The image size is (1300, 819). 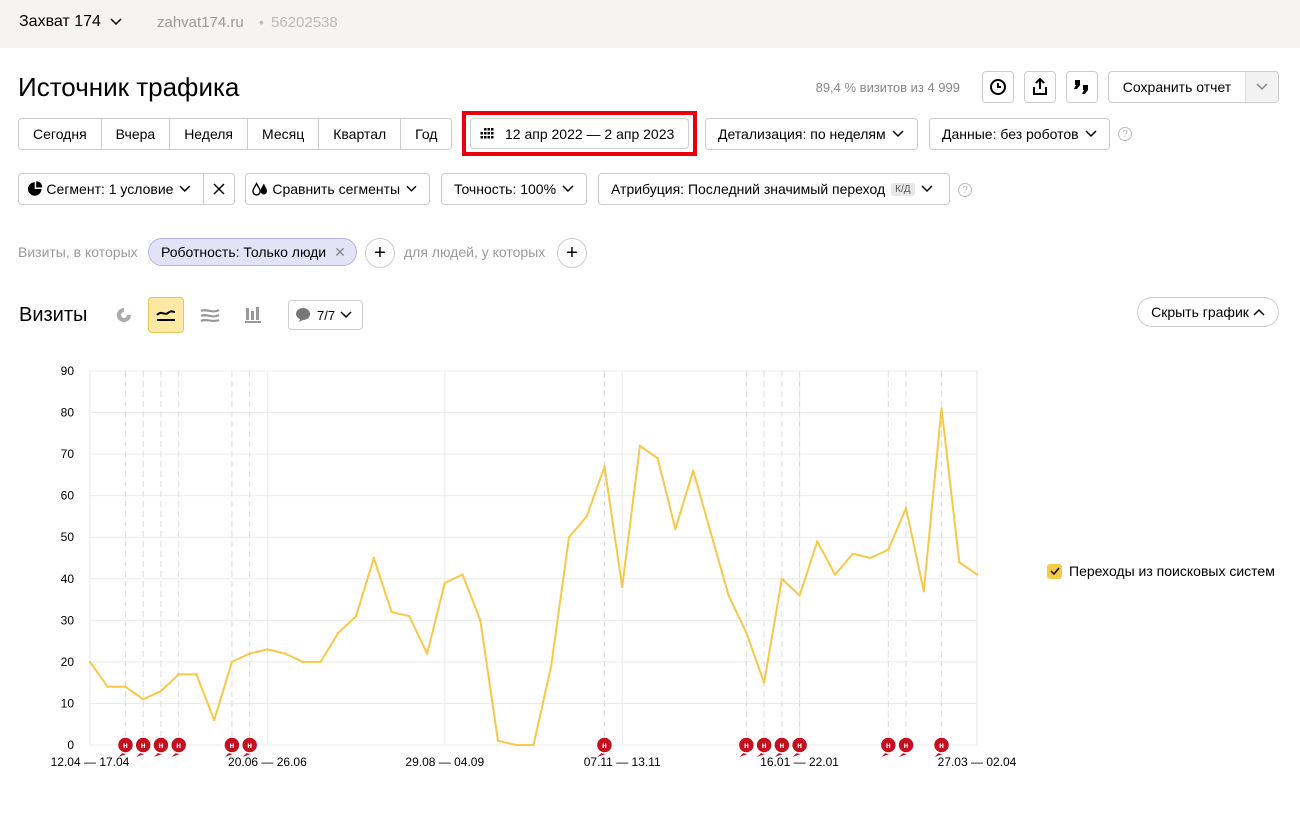 What do you see at coordinates (267, 762) in the screenshot?
I see `x-tick-label: 20.06 — 26.06` at bounding box center [267, 762].